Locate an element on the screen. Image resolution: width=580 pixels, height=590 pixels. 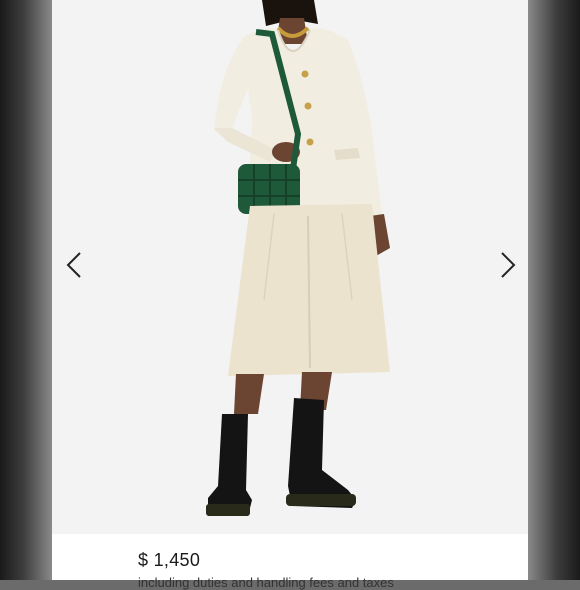
carousel-next-button is located at coordinates (508, 265).